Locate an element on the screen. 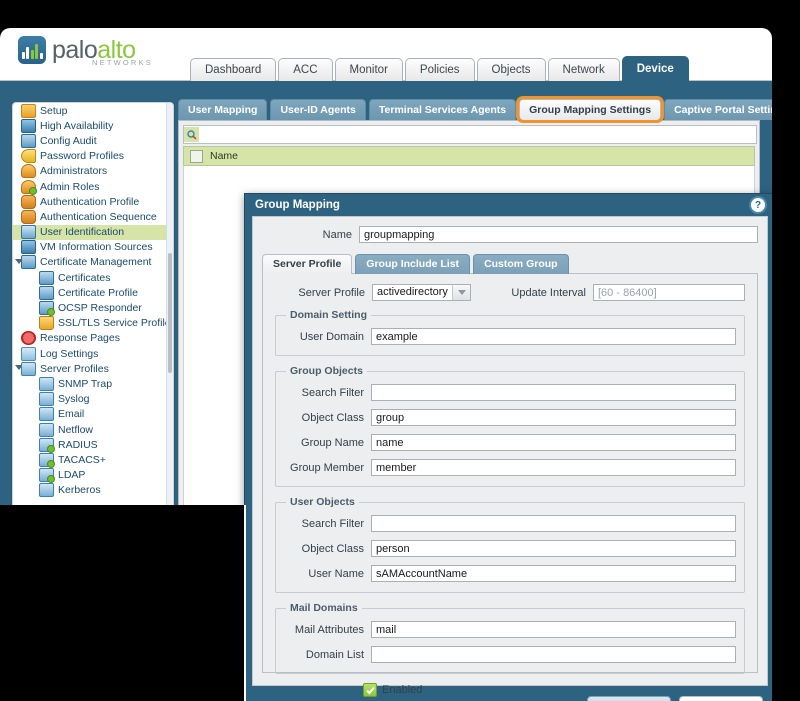 Image resolution: width=800 pixels, height=701 pixels. user-domain-row: User Domain is located at coordinates (510, 336).